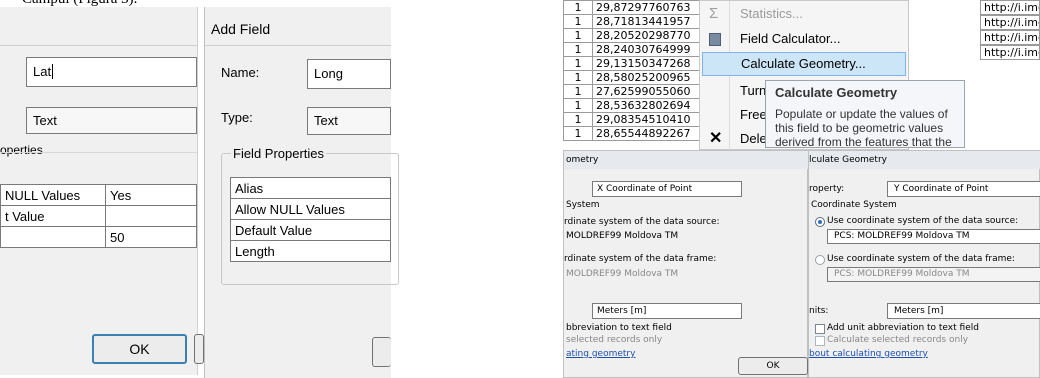 This screenshot has width=1040, height=378. What do you see at coordinates (53, 216) in the screenshot?
I see `property-label: t Value` at bounding box center [53, 216].